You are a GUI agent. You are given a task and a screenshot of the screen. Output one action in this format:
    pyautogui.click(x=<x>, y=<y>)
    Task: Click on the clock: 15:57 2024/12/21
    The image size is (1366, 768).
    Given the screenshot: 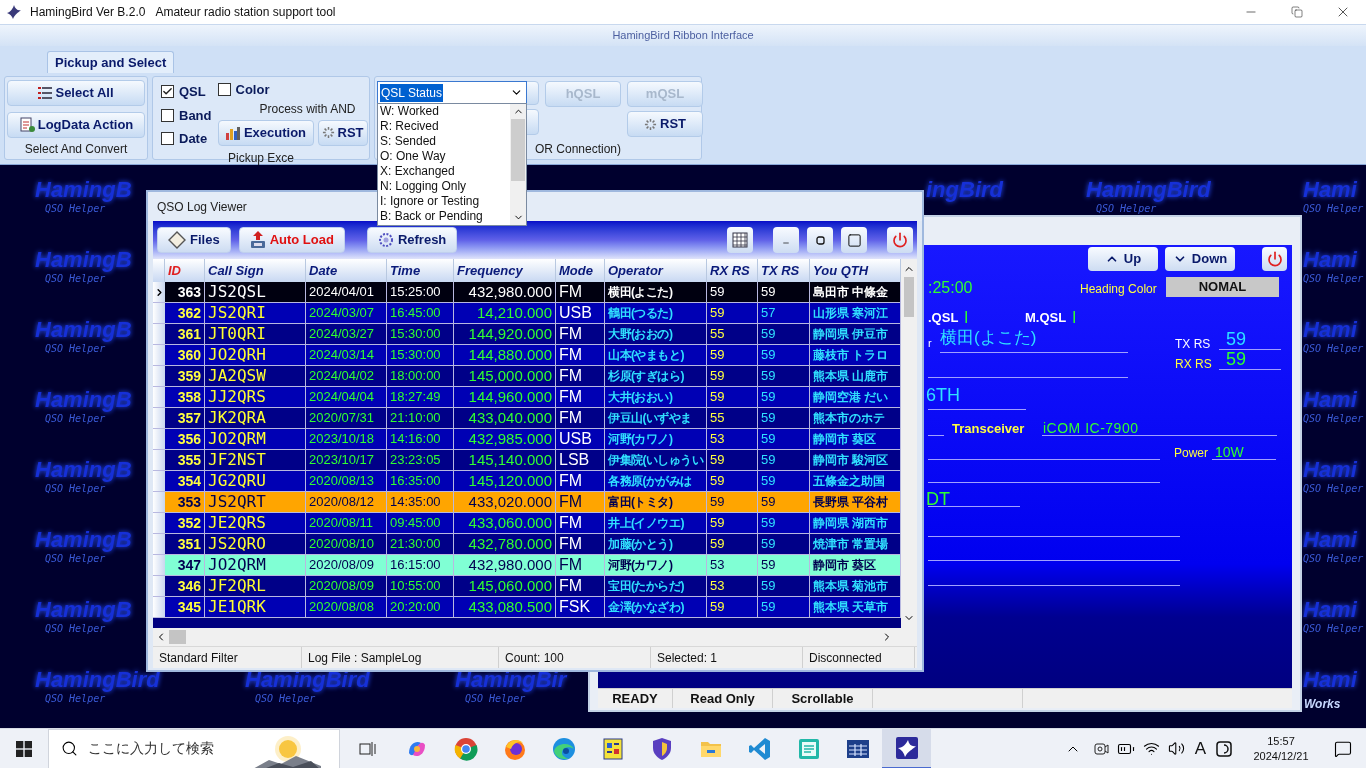 What is the action you would take?
    pyautogui.click(x=1281, y=748)
    